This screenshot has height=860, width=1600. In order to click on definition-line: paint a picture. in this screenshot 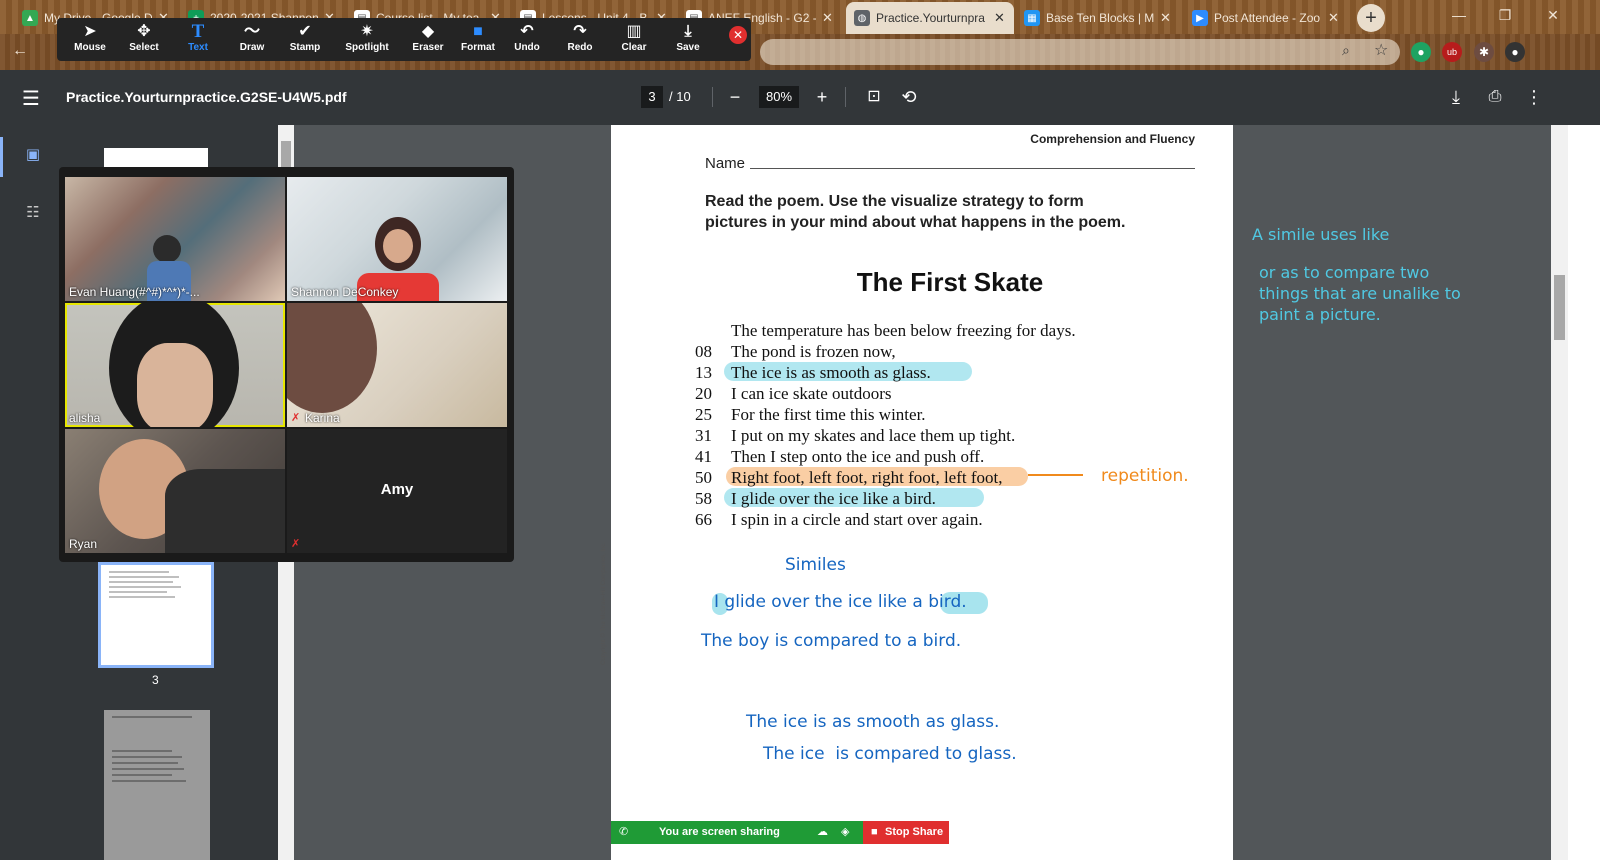, I will do `click(1320, 314)`.